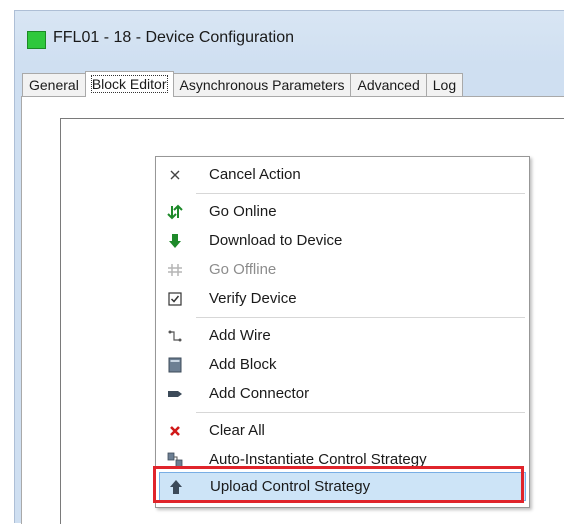 Image resolution: width=564 pixels, height=524 pixels. What do you see at coordinates (342, 365) in the screenshot?
I see `menu-item-add-block: Add Block` at bounding box center [342, 365].